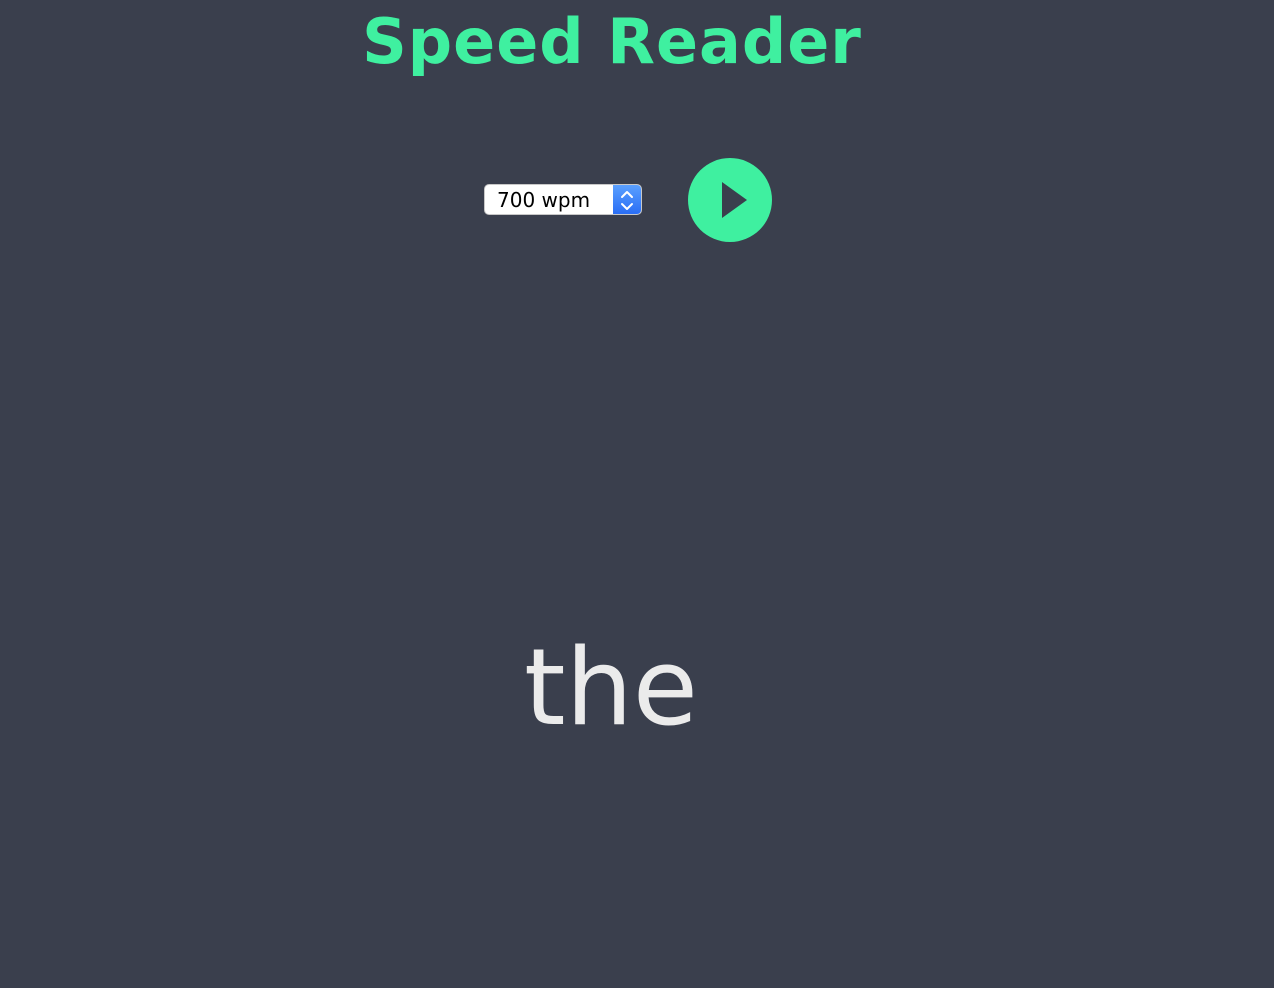 The image size is (1274, 988). Describe the element at coordinates (612, 41) in the screenshot. I see `page-title: Speed Reader` at that location.